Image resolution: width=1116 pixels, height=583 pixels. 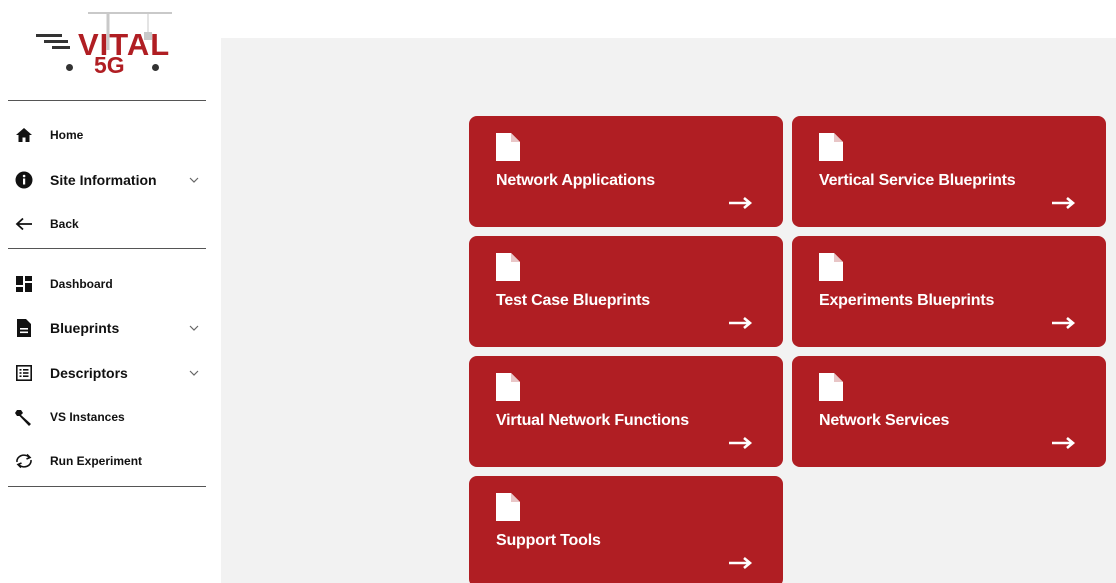 What do you see at coordinates (917, 180) in the screenshot?
I see `card-title: Vertical Service Blueprints` at bounding box center [917, 180].